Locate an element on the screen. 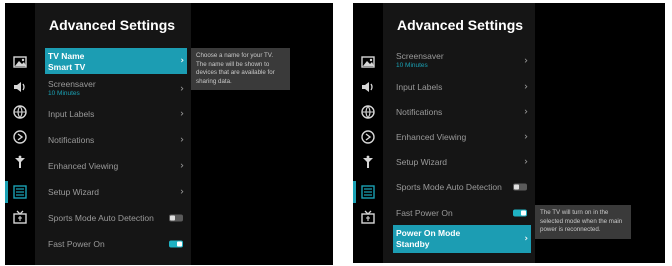 This screenshot has height=266, width=672. menu-item-power-on-mode: Power On Mode Standby › is located at coordinates (462, 239).